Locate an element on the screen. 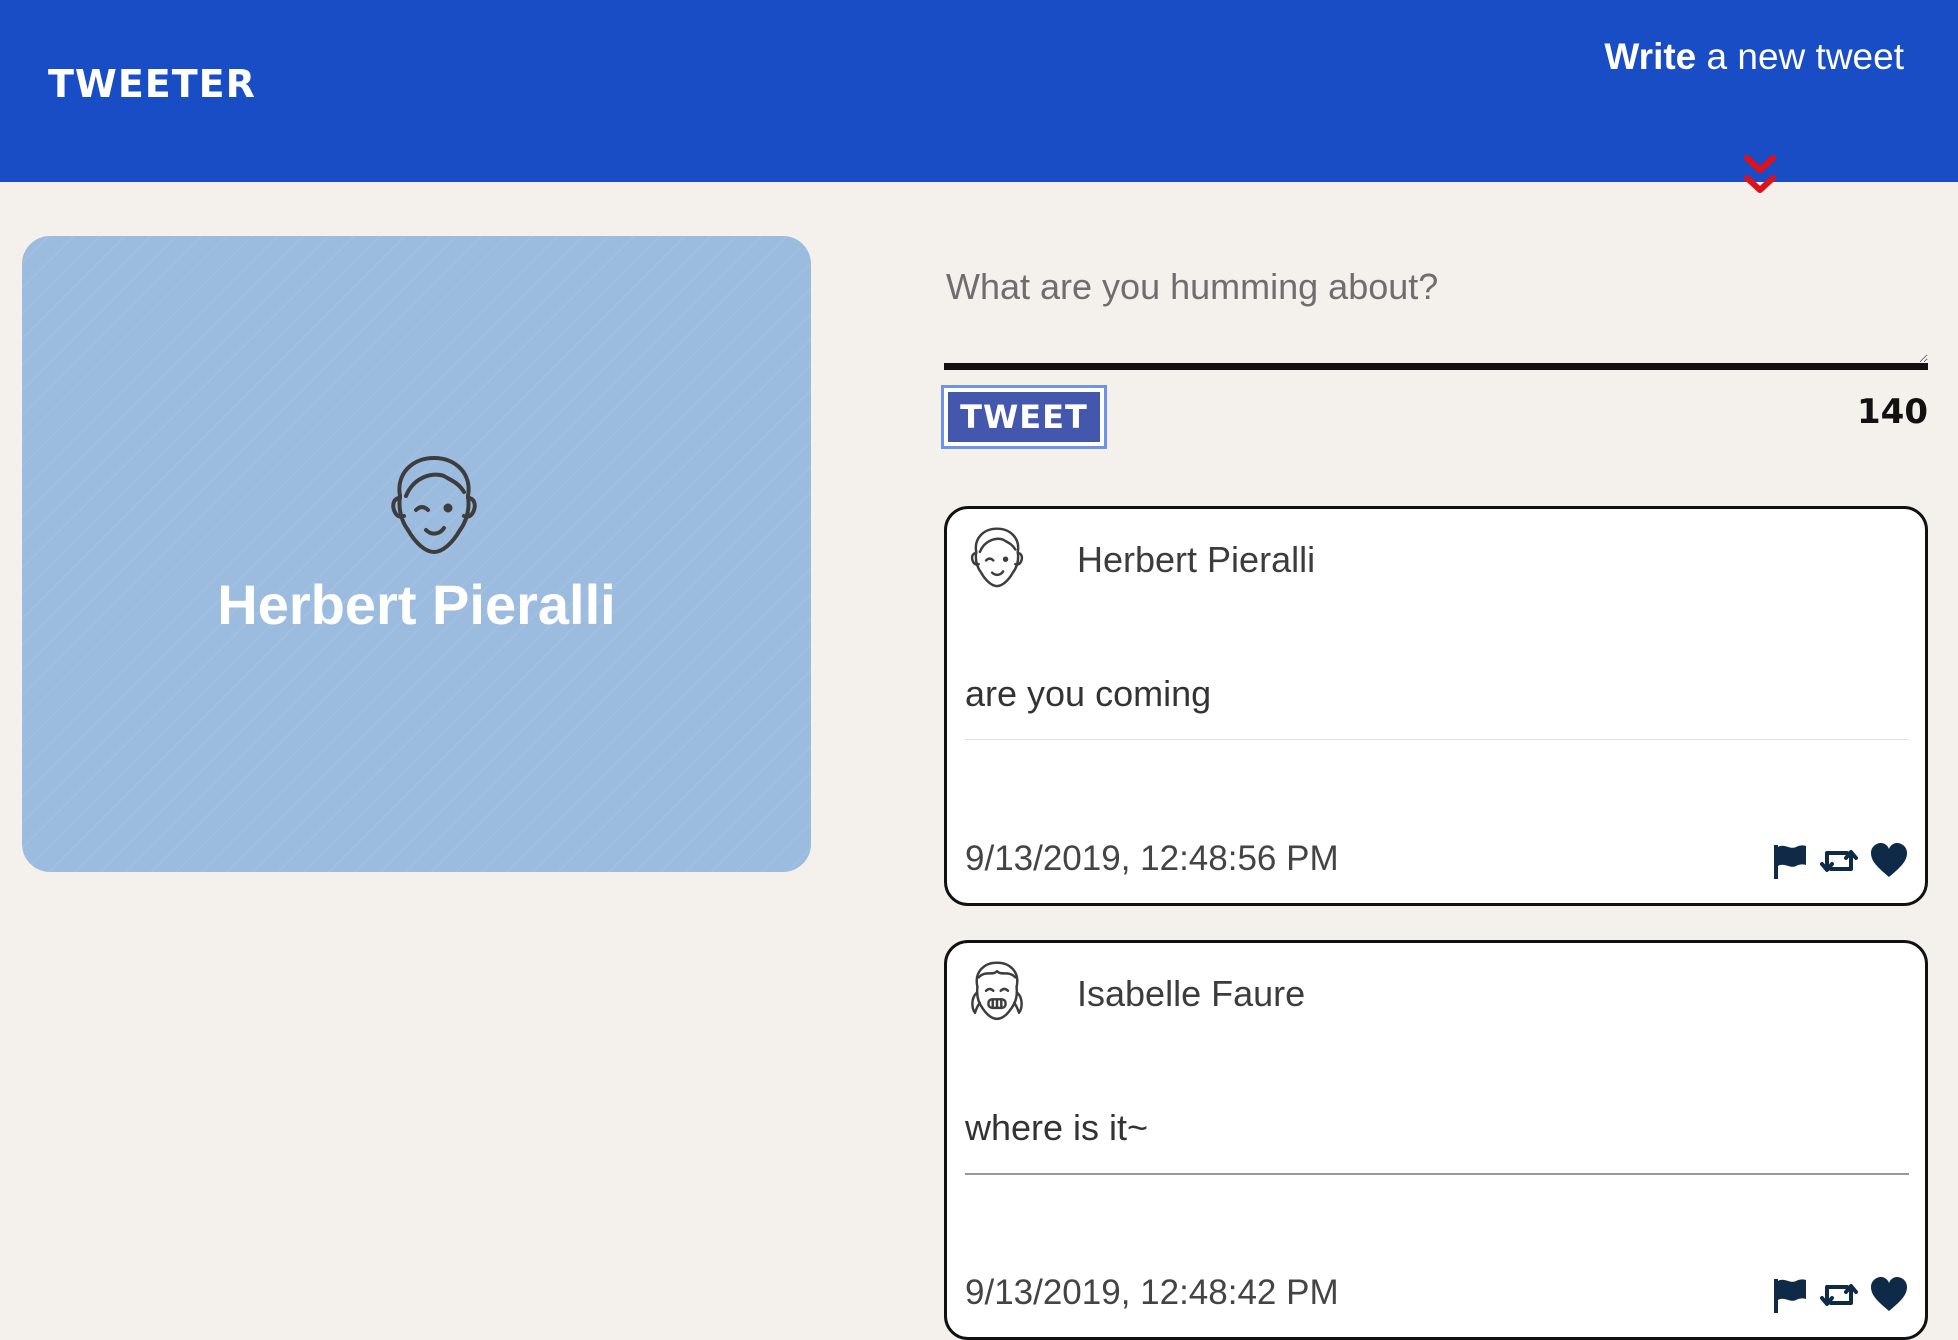  tweet-timestamp: 9/13/2019, 12:48:42 PM is located at coordinates (1152, 1292).